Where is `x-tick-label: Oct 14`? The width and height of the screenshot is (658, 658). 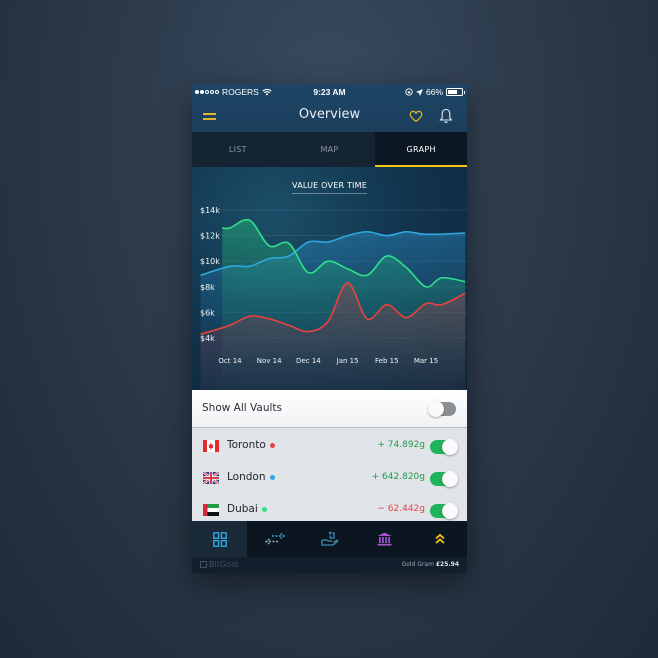 x-tick-label: Oct 14 is located at coordinates (230, 361).